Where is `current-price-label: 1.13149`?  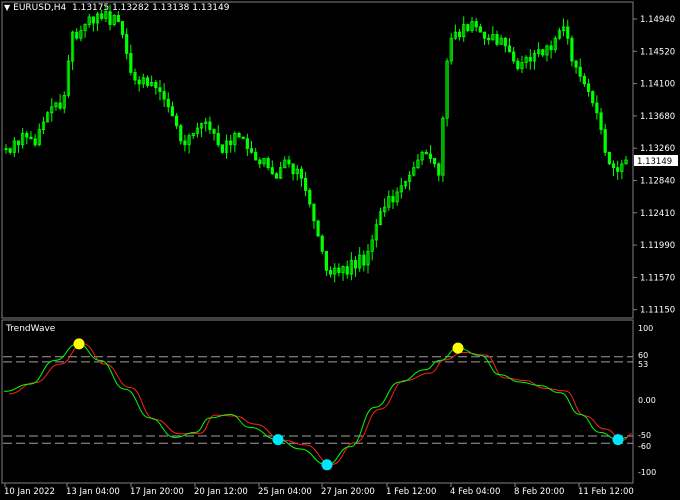
current-price-label: 1.13149 is located at coordinates (654, 162).